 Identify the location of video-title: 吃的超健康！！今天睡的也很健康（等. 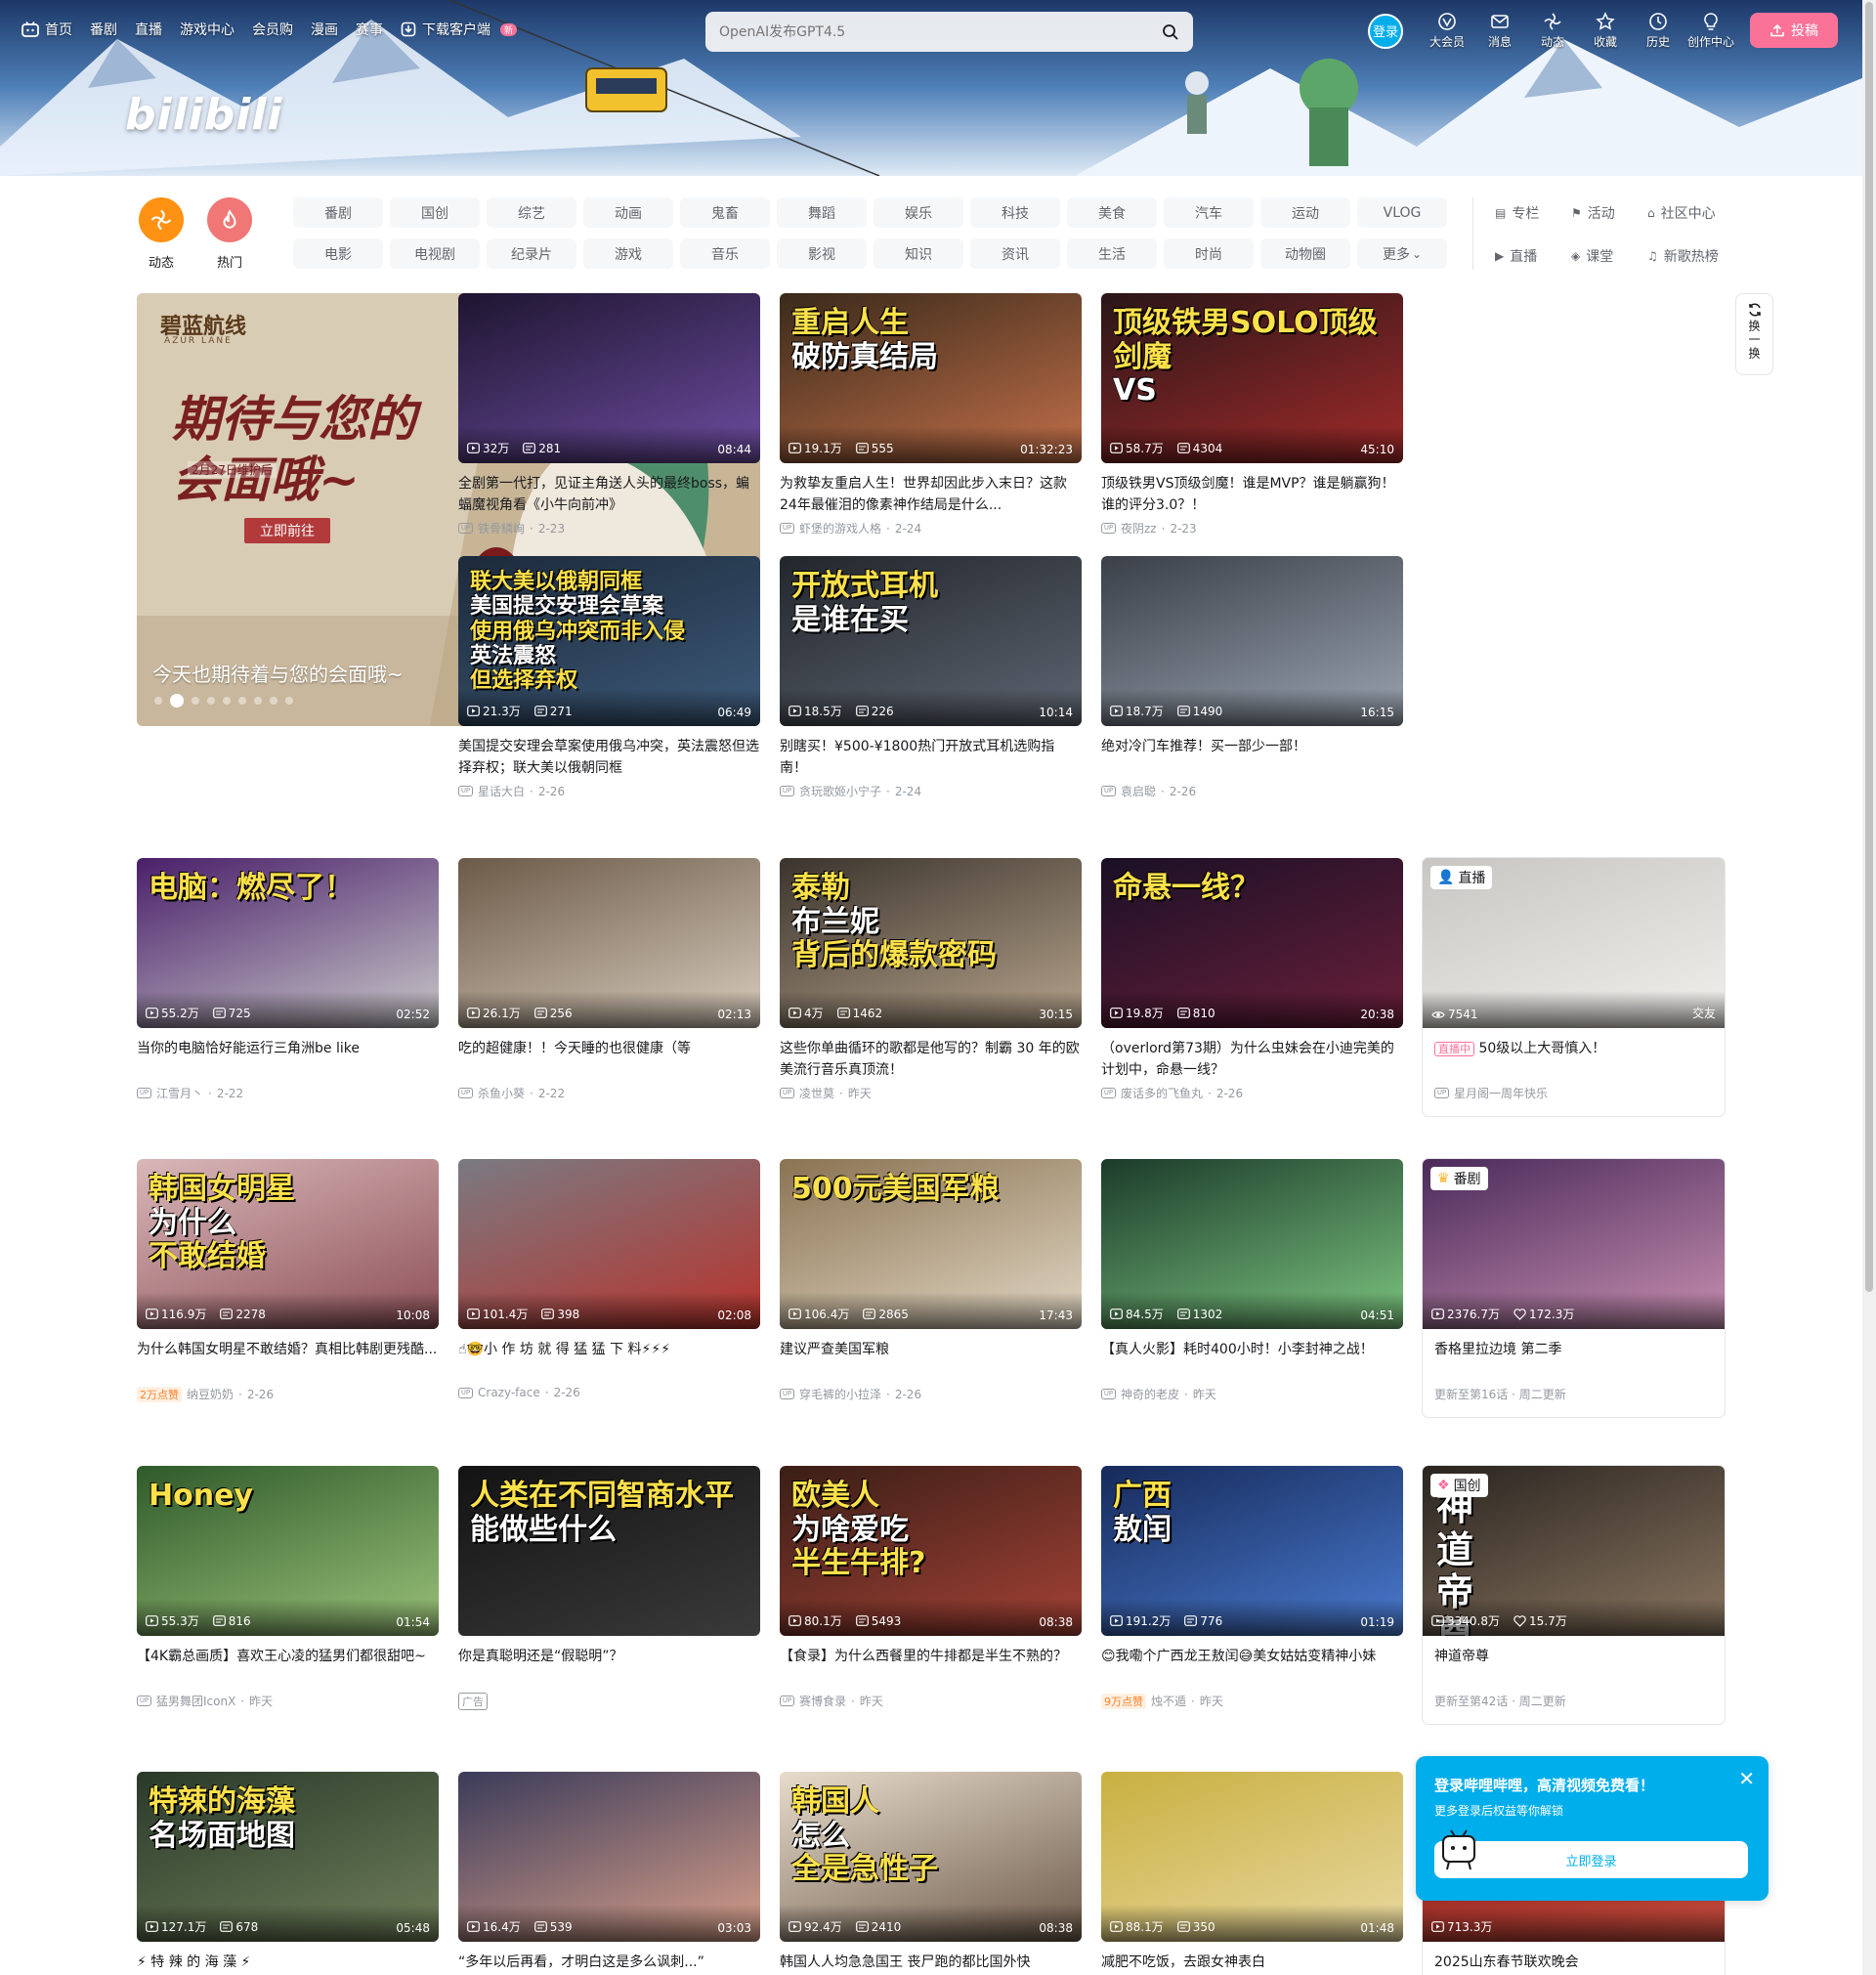
(609, 1059).